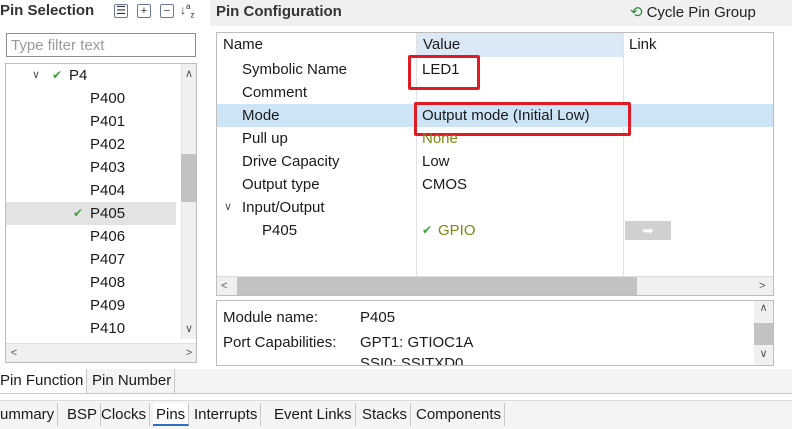 The height and width of the screenshot is (429, 792). Describe the element at coordinates (108, 167) in the screenshot. I see `tree-item-label: P403` at that location.